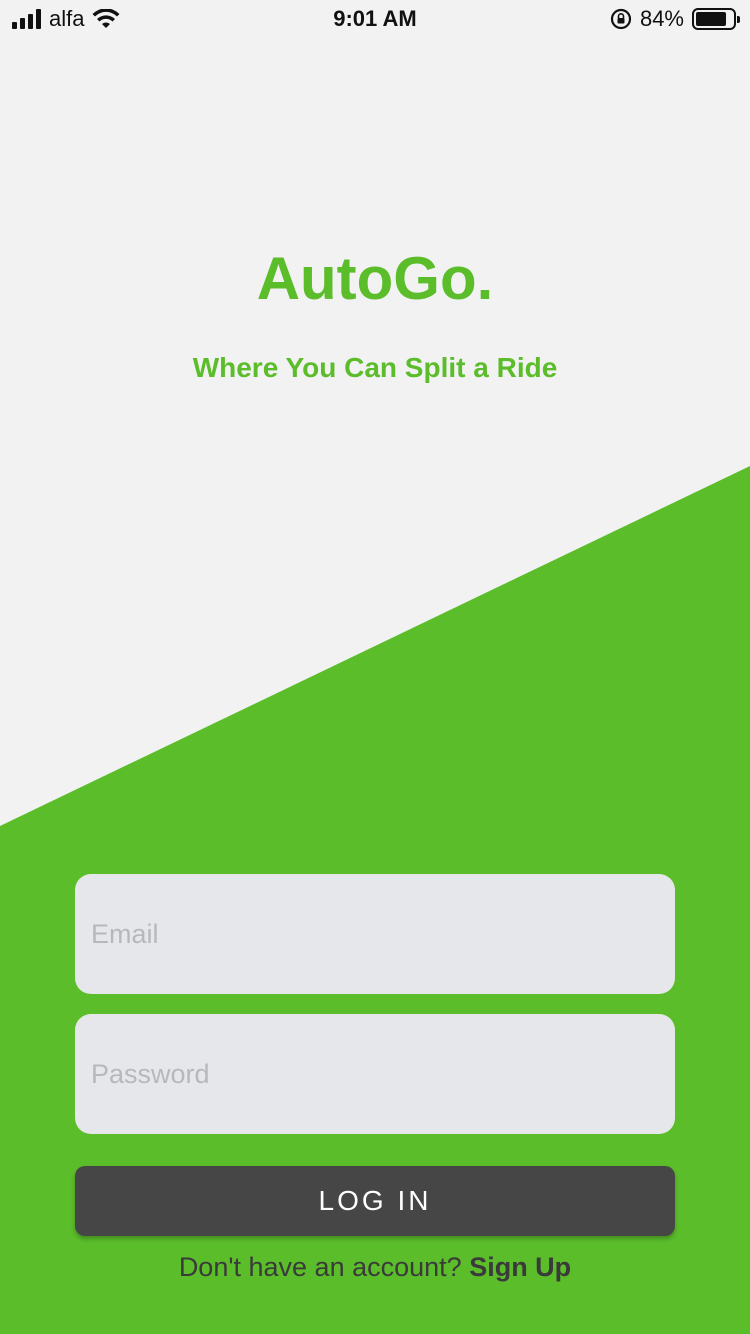 The height and width of the screenshot is (1334, 750). I want to click on login-button: LOG IN, so click(375, 1201).